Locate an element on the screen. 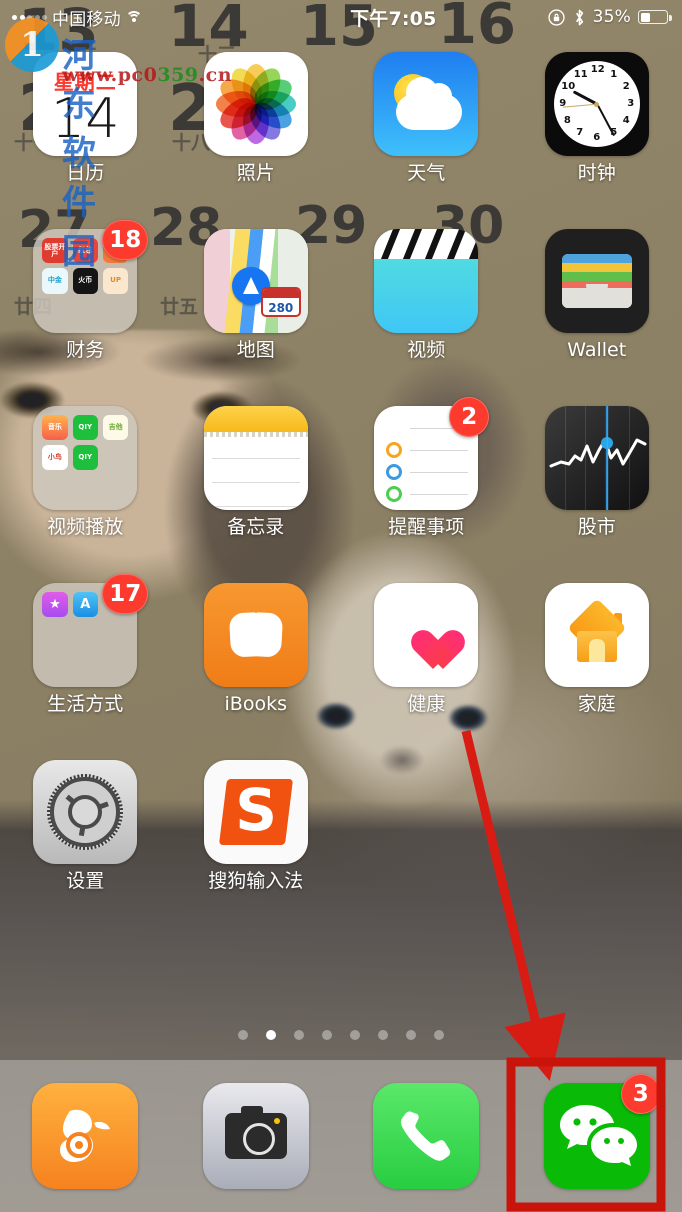  phone-handset-glyph is located at coordinates (426, 1136).